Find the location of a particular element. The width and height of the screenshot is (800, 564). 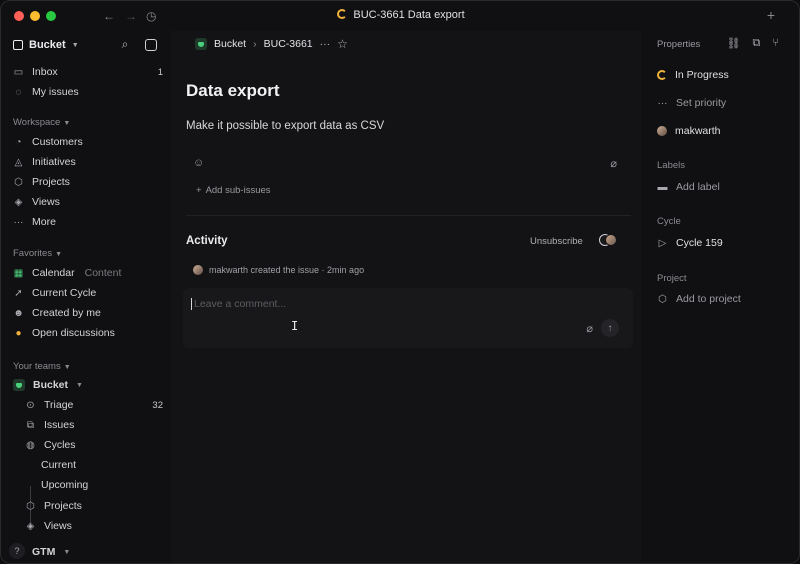

cycle-section-header: Cycle is located at coordinates (669, 221).